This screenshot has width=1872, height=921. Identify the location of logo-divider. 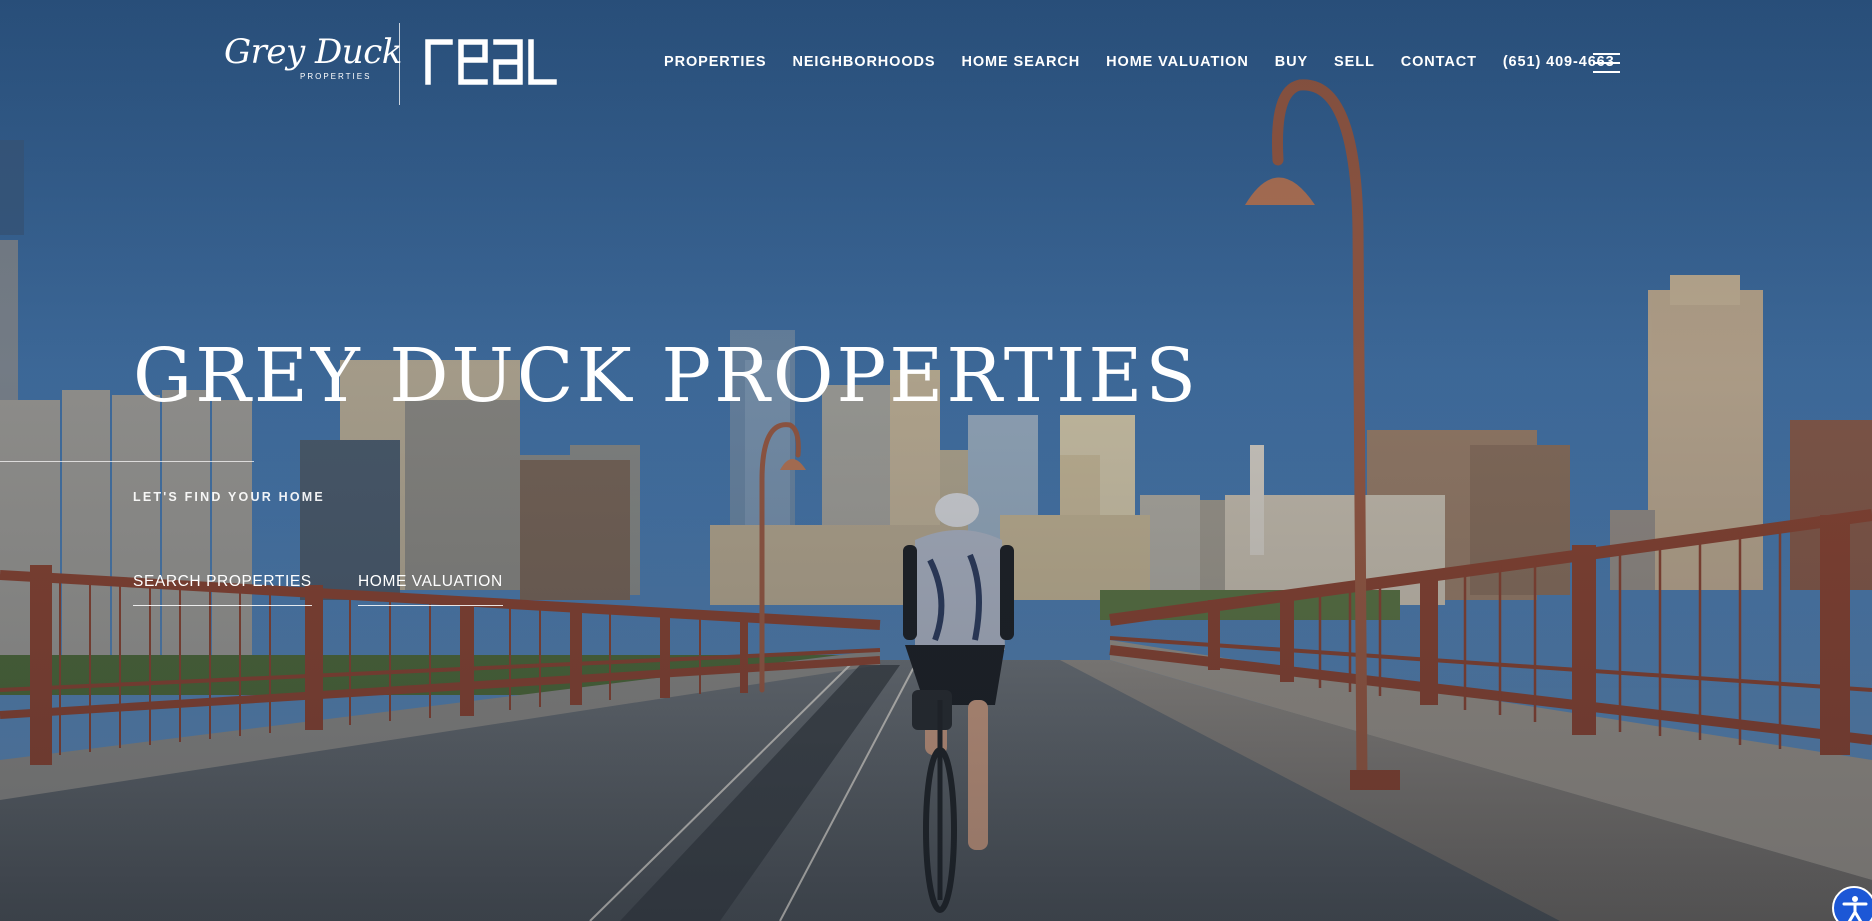
(399, 64).